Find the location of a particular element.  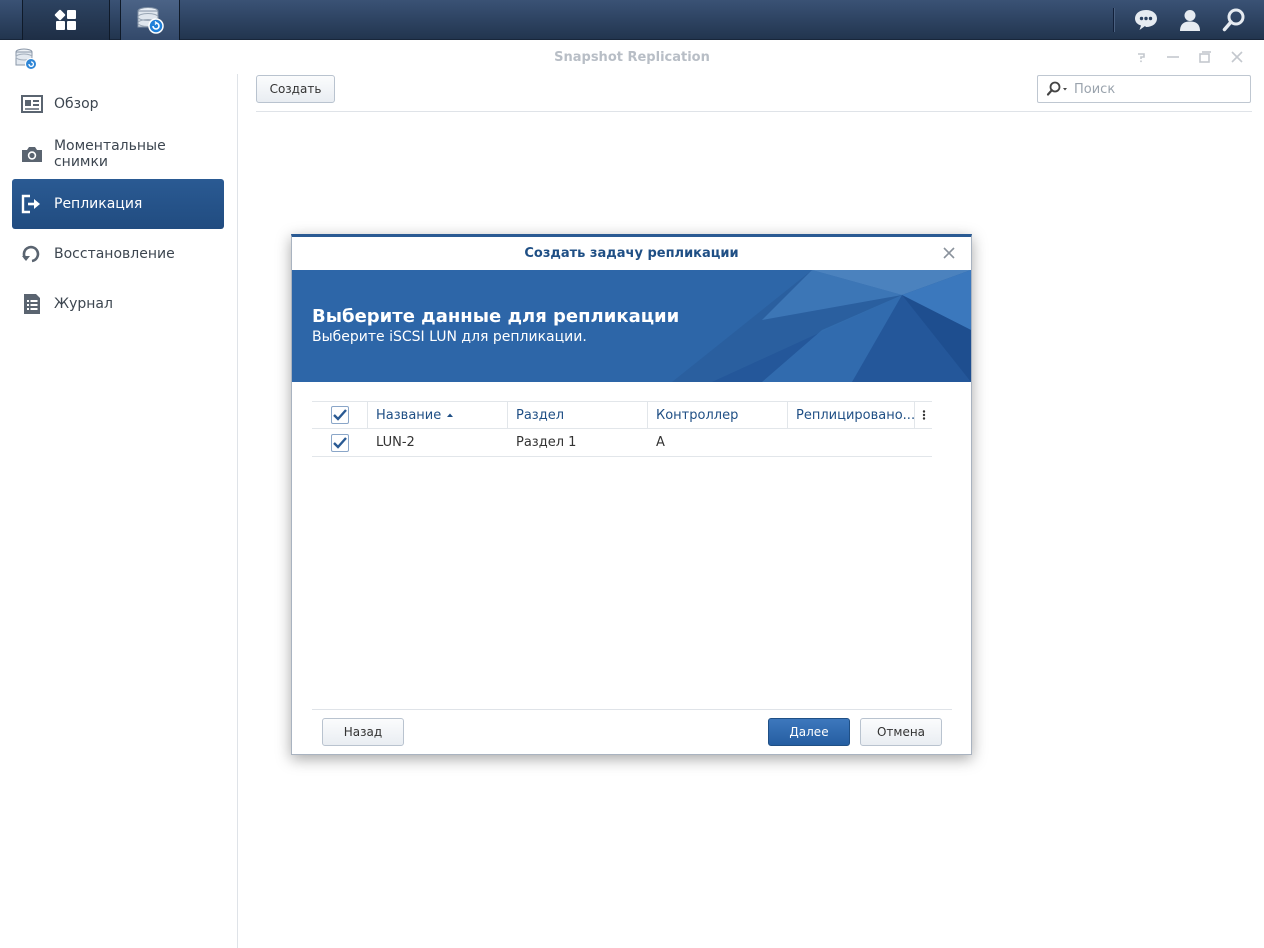

table-row: LUN-2 Раздел 1 A is located at coordinates (622, 443).